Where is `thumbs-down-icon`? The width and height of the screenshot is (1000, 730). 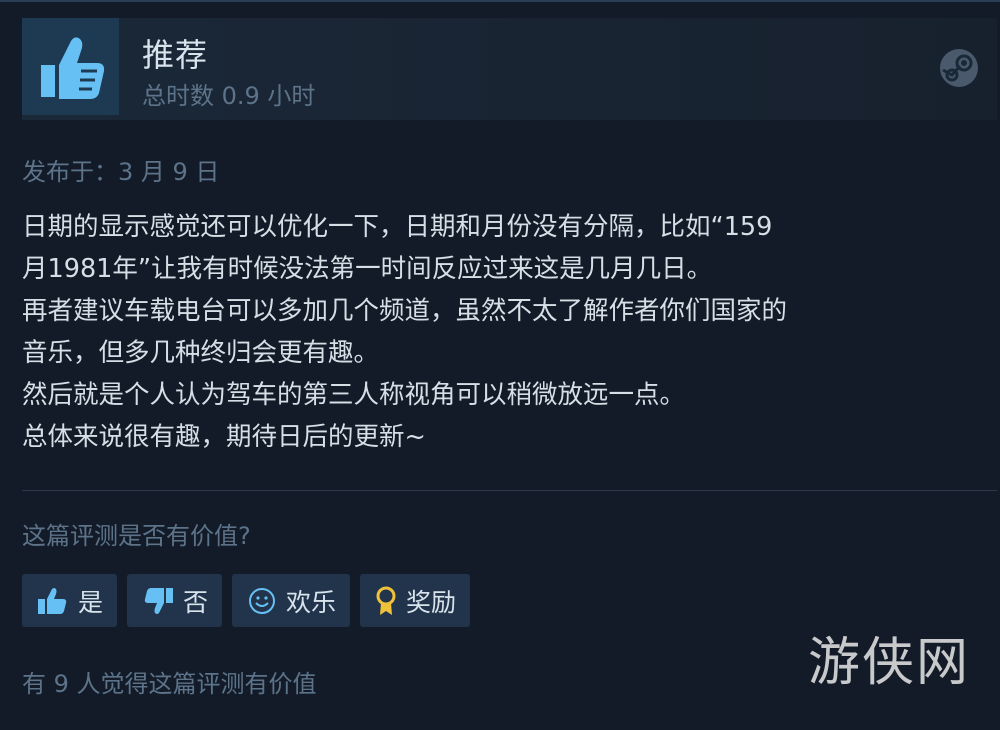
thumbs-down-icon is located at coordinates (159, 600).